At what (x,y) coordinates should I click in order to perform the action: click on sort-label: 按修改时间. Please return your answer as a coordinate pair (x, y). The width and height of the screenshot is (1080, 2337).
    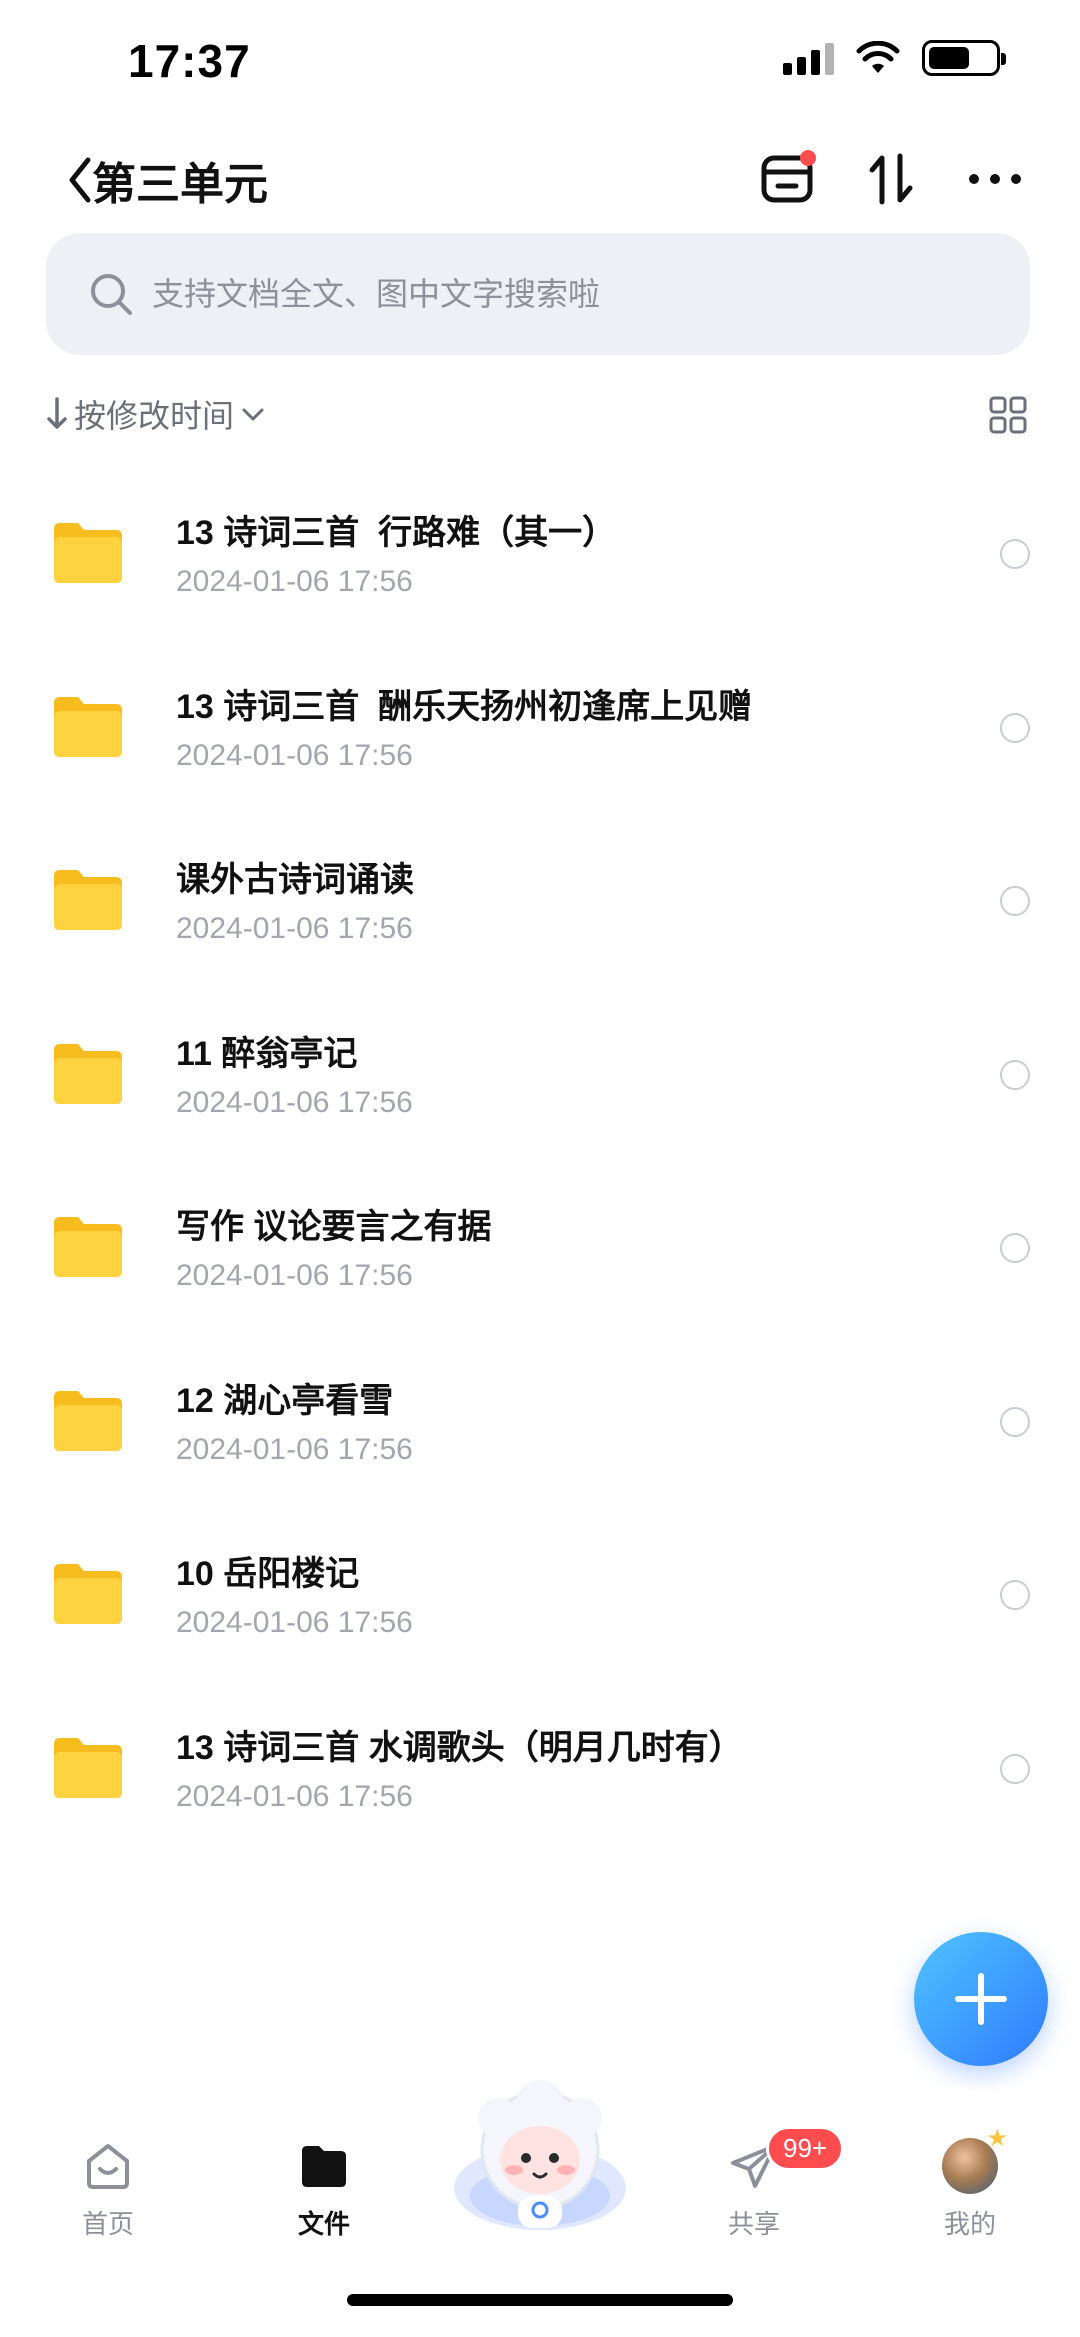
    Looking at the image, I should click on (154, 416).